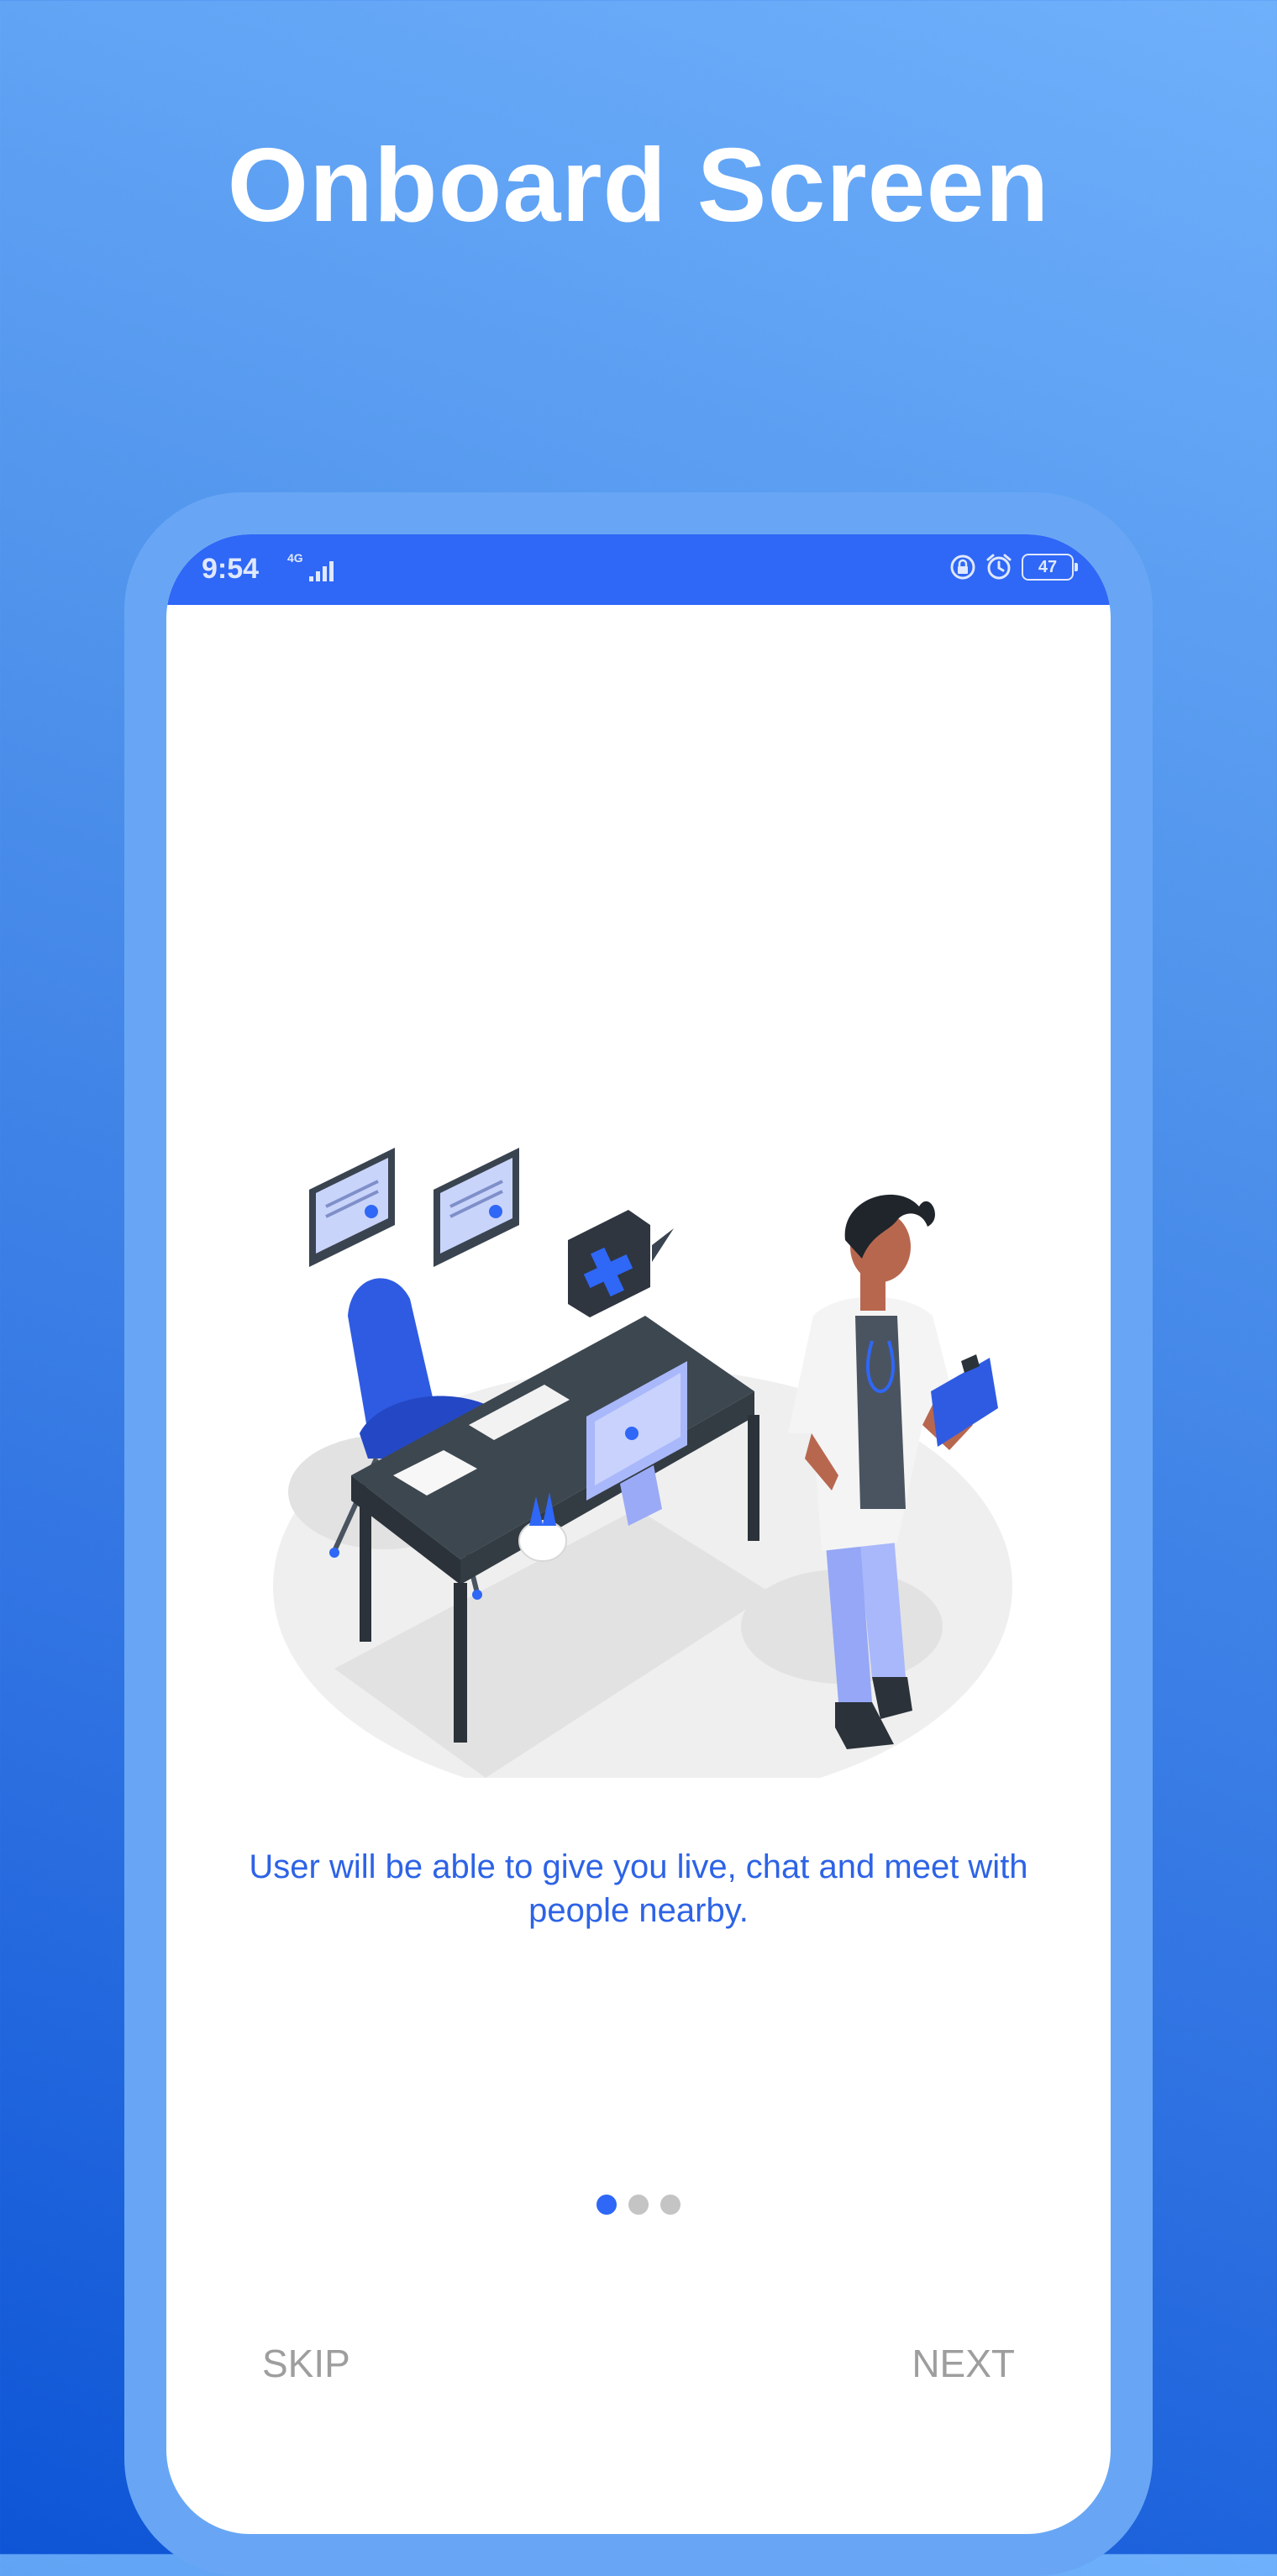 This screenshot has height=2576, width=1277. I want to click on page-dot-active, so click(606, 2205).